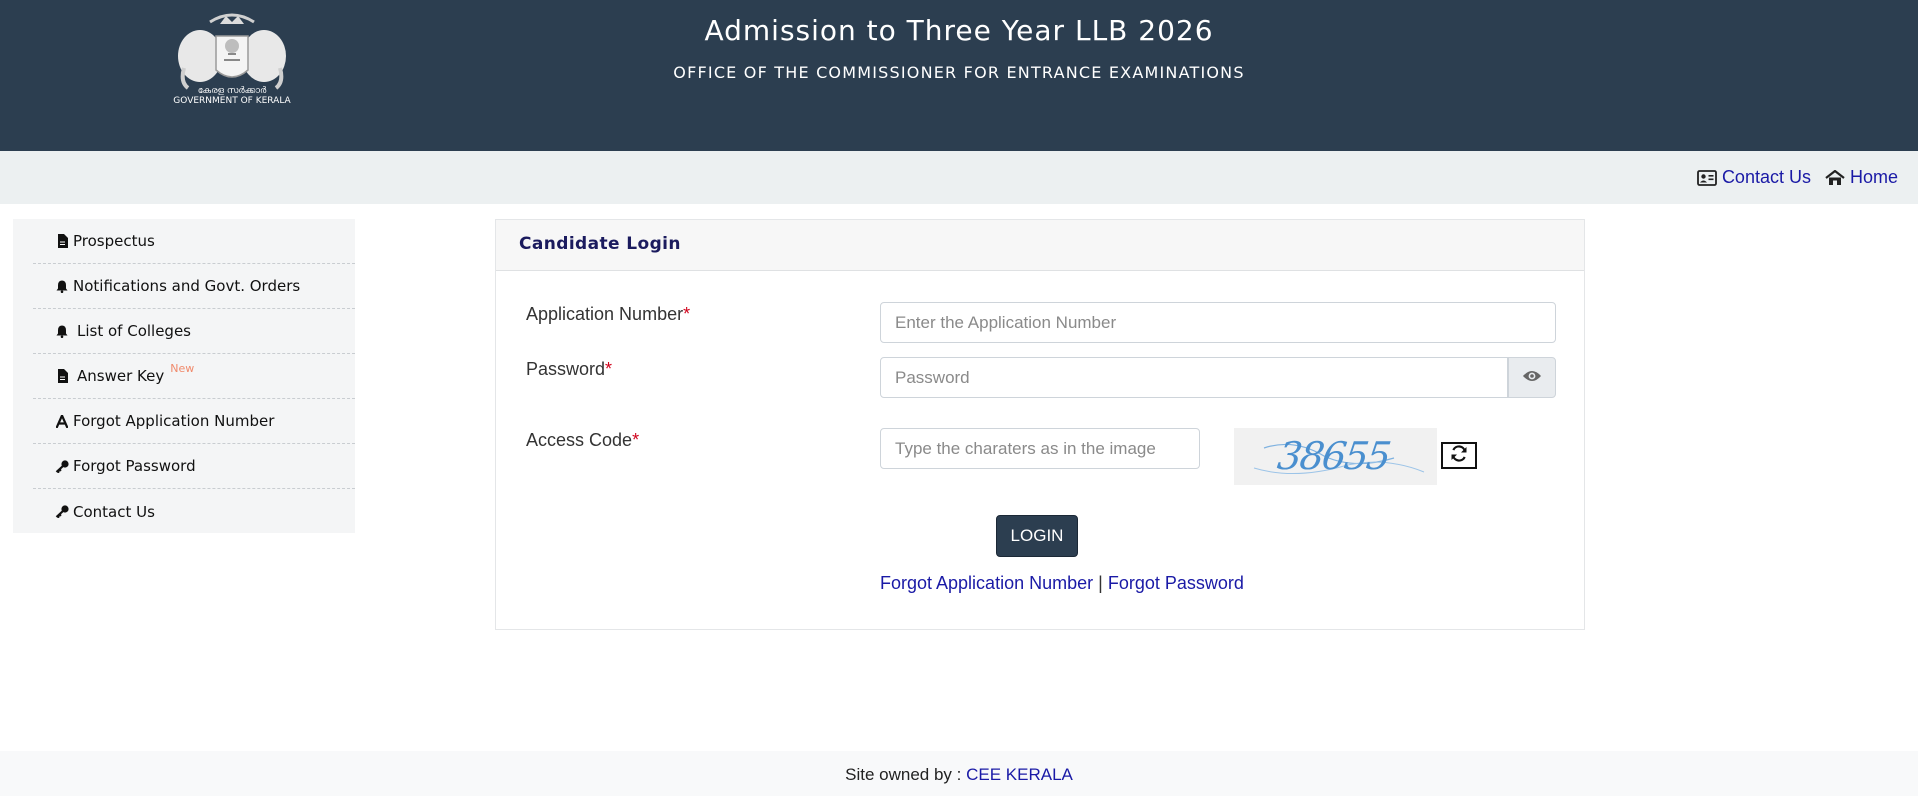 Image resolution: width=1918 pixels, height=796 pixels. I want to click on font-icon, so click(62, 421).